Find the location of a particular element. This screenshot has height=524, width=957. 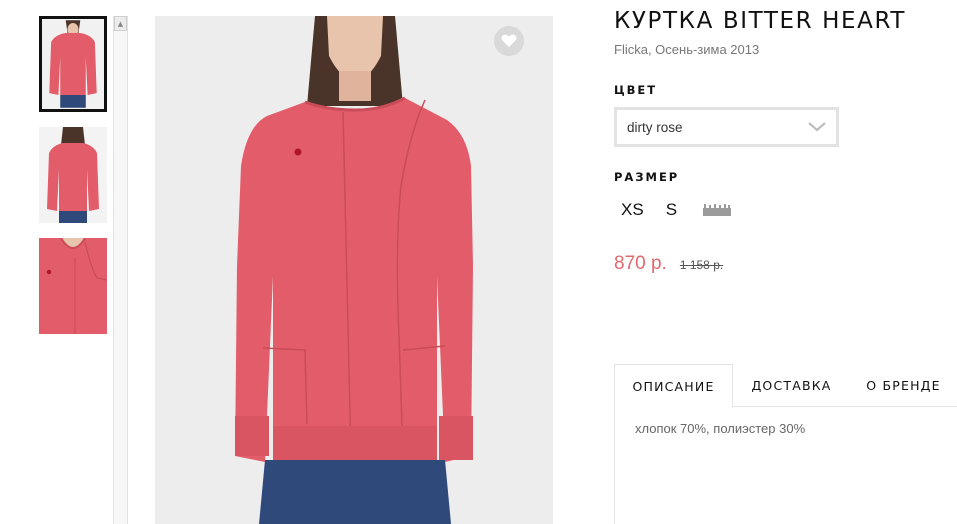

size-option-xs: XS is located at coordinates (632, 210).